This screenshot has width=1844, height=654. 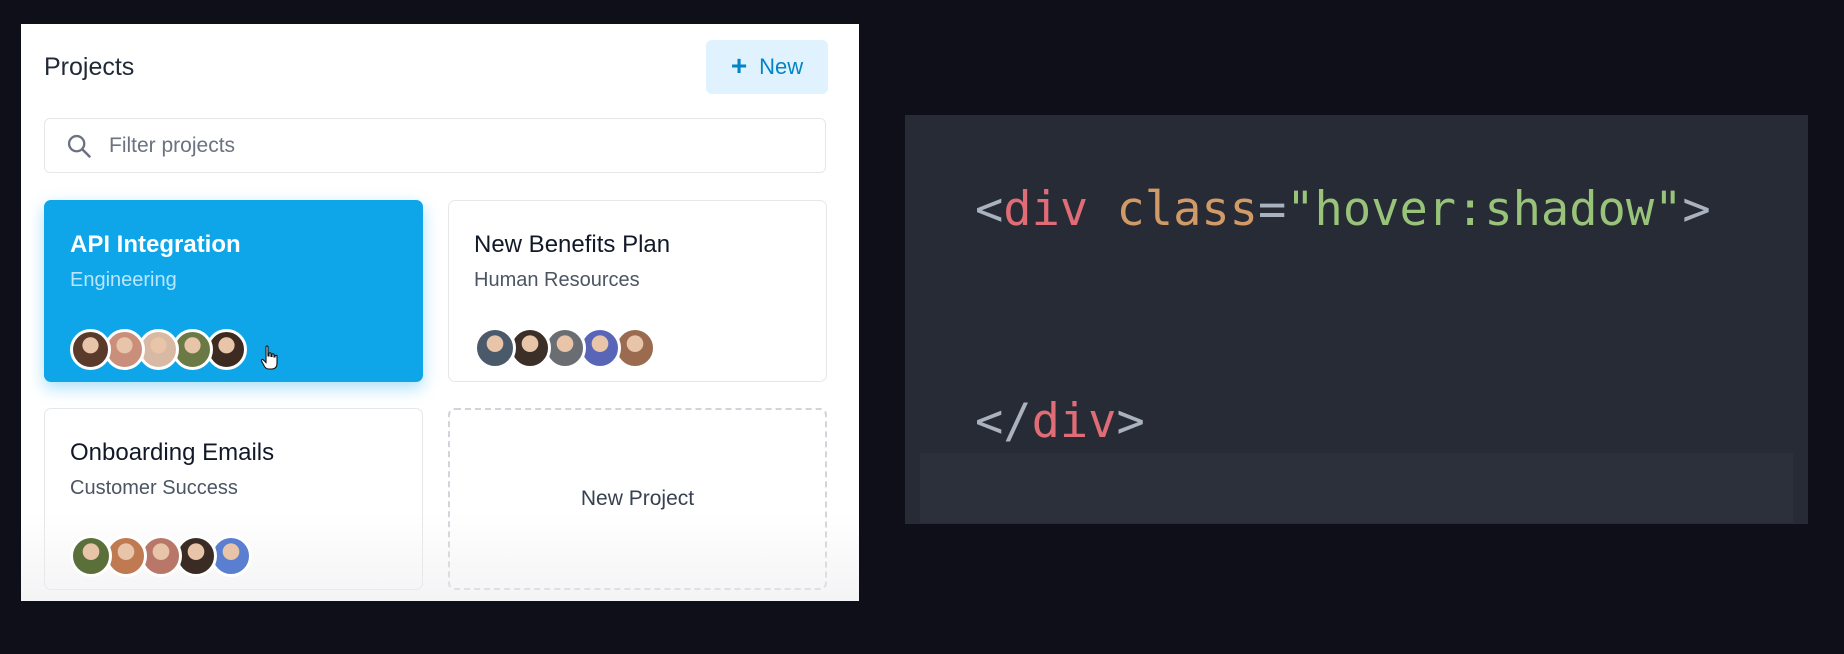 I want to click on project-title: Onboarding Emails, so click(x=172, y=452).